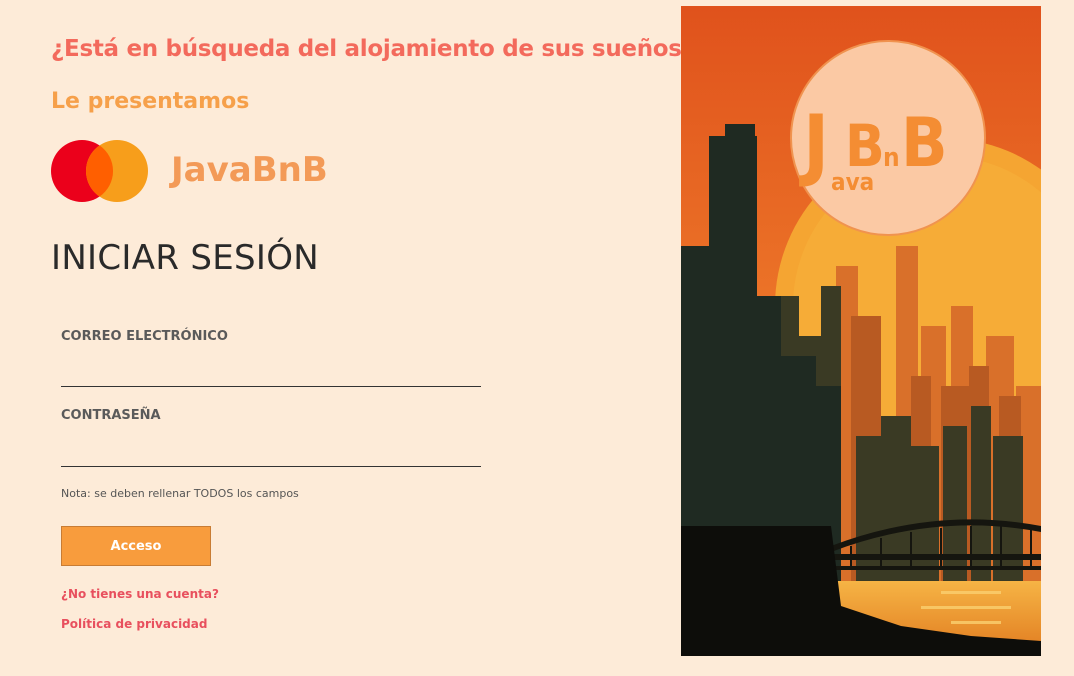  I want to click on login-title: INICIAR SESIÓN, so click(185, 258).